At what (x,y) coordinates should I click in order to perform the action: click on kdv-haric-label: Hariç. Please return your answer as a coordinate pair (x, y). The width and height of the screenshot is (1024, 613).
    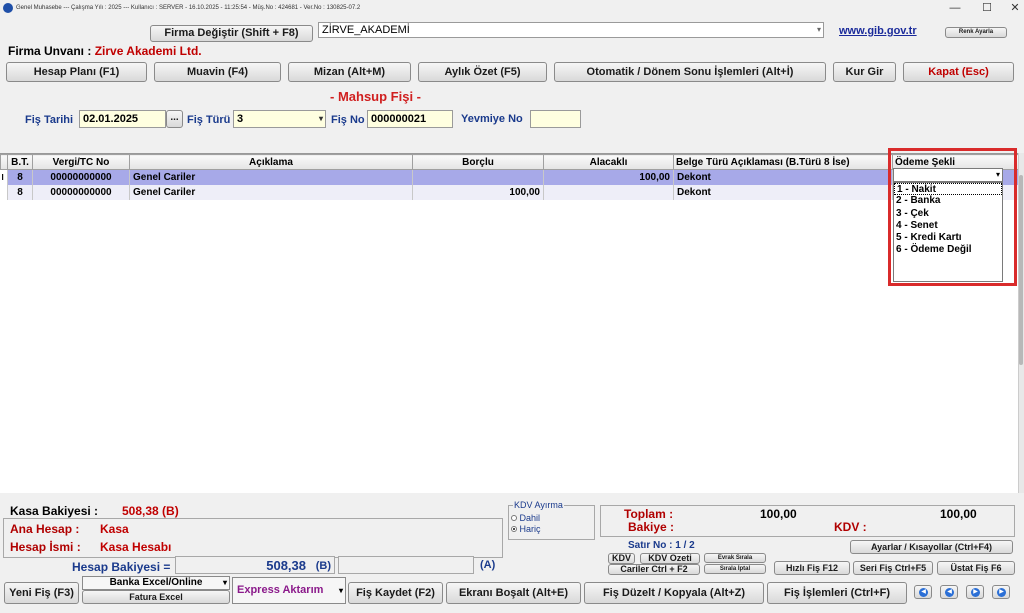
    Looking at the image, I should click on (530, 529).